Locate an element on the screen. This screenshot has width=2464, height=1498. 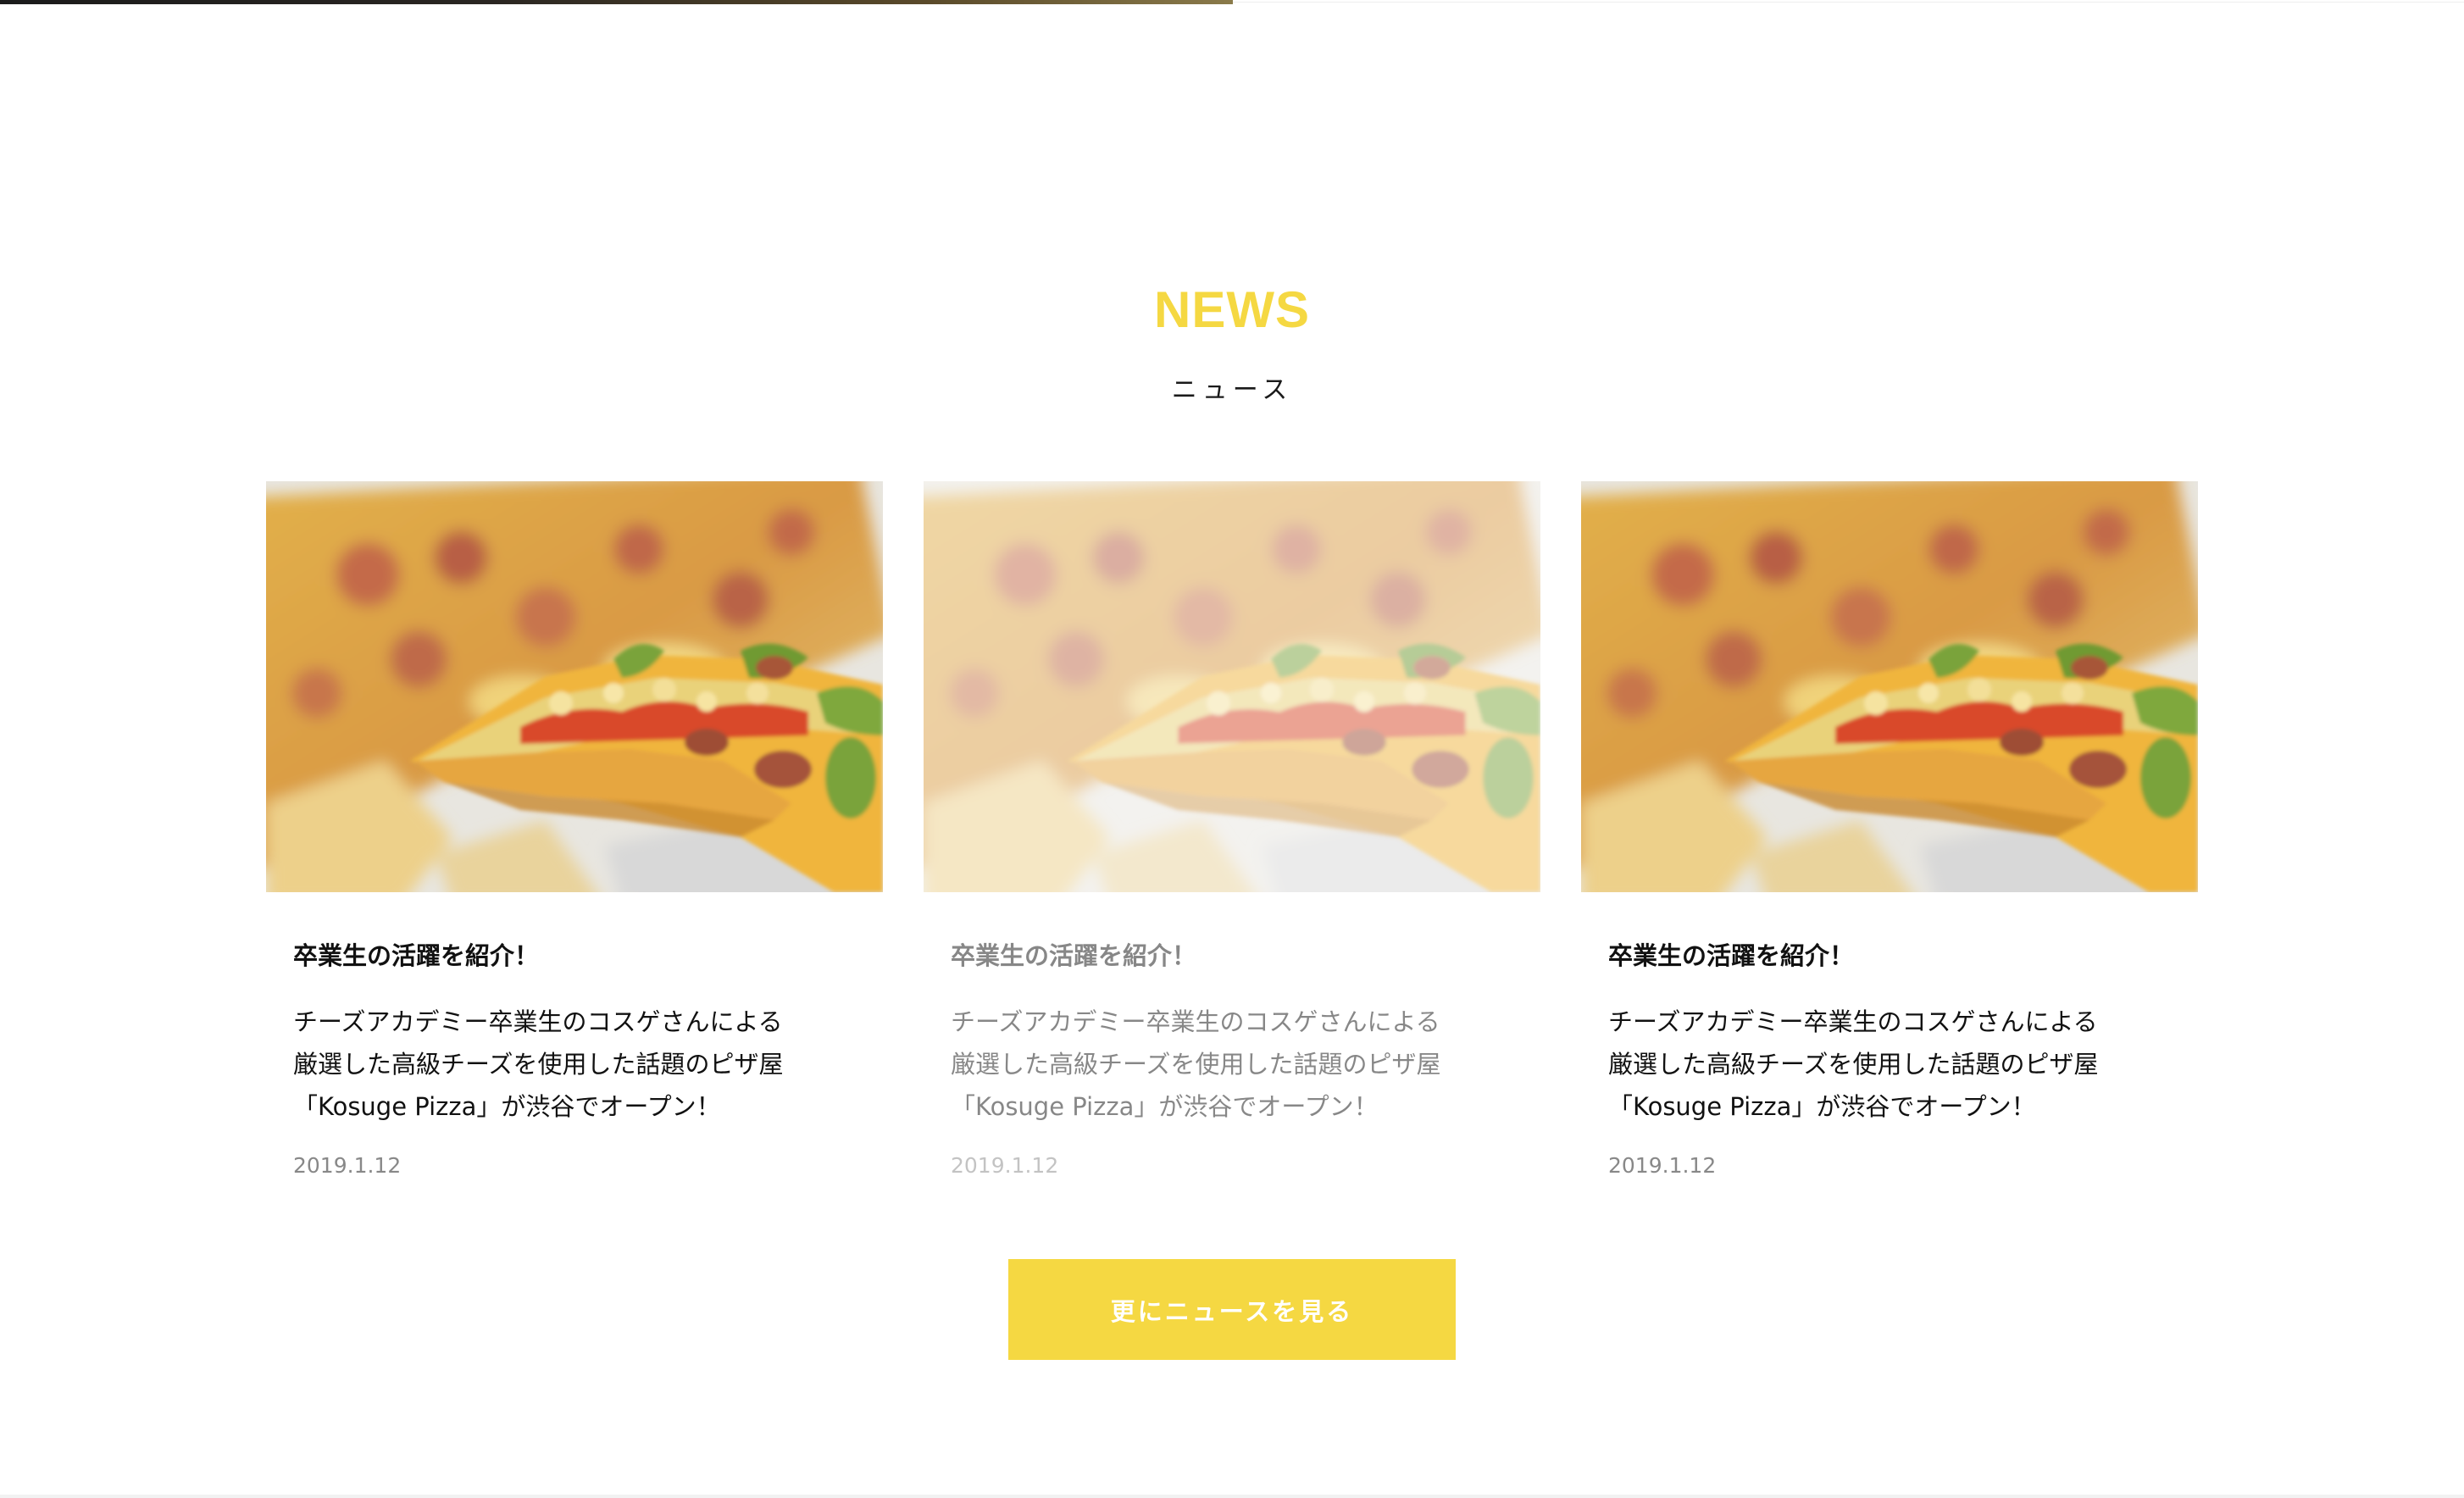
divider is located at coordinates (1232, 1496).